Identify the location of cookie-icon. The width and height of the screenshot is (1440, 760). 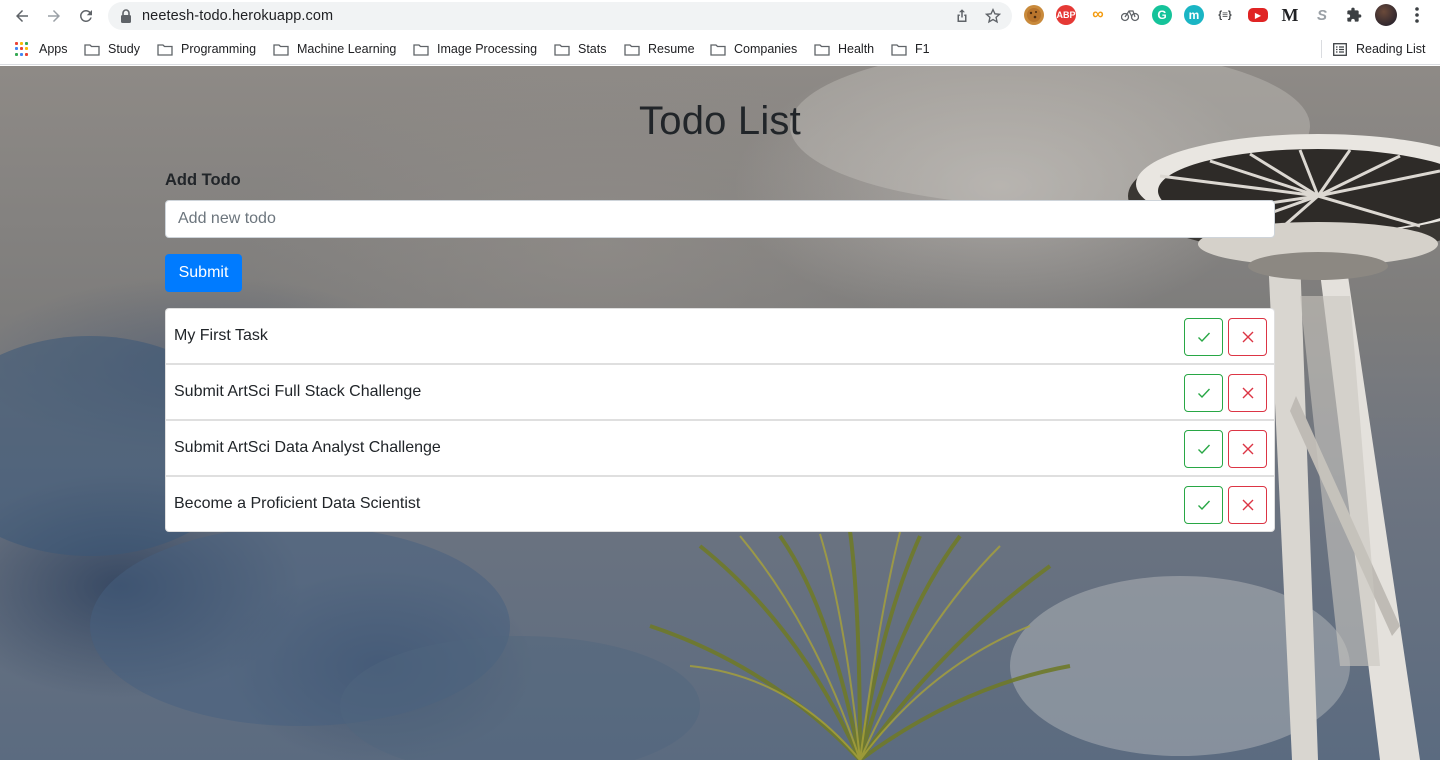
(1034, 15).